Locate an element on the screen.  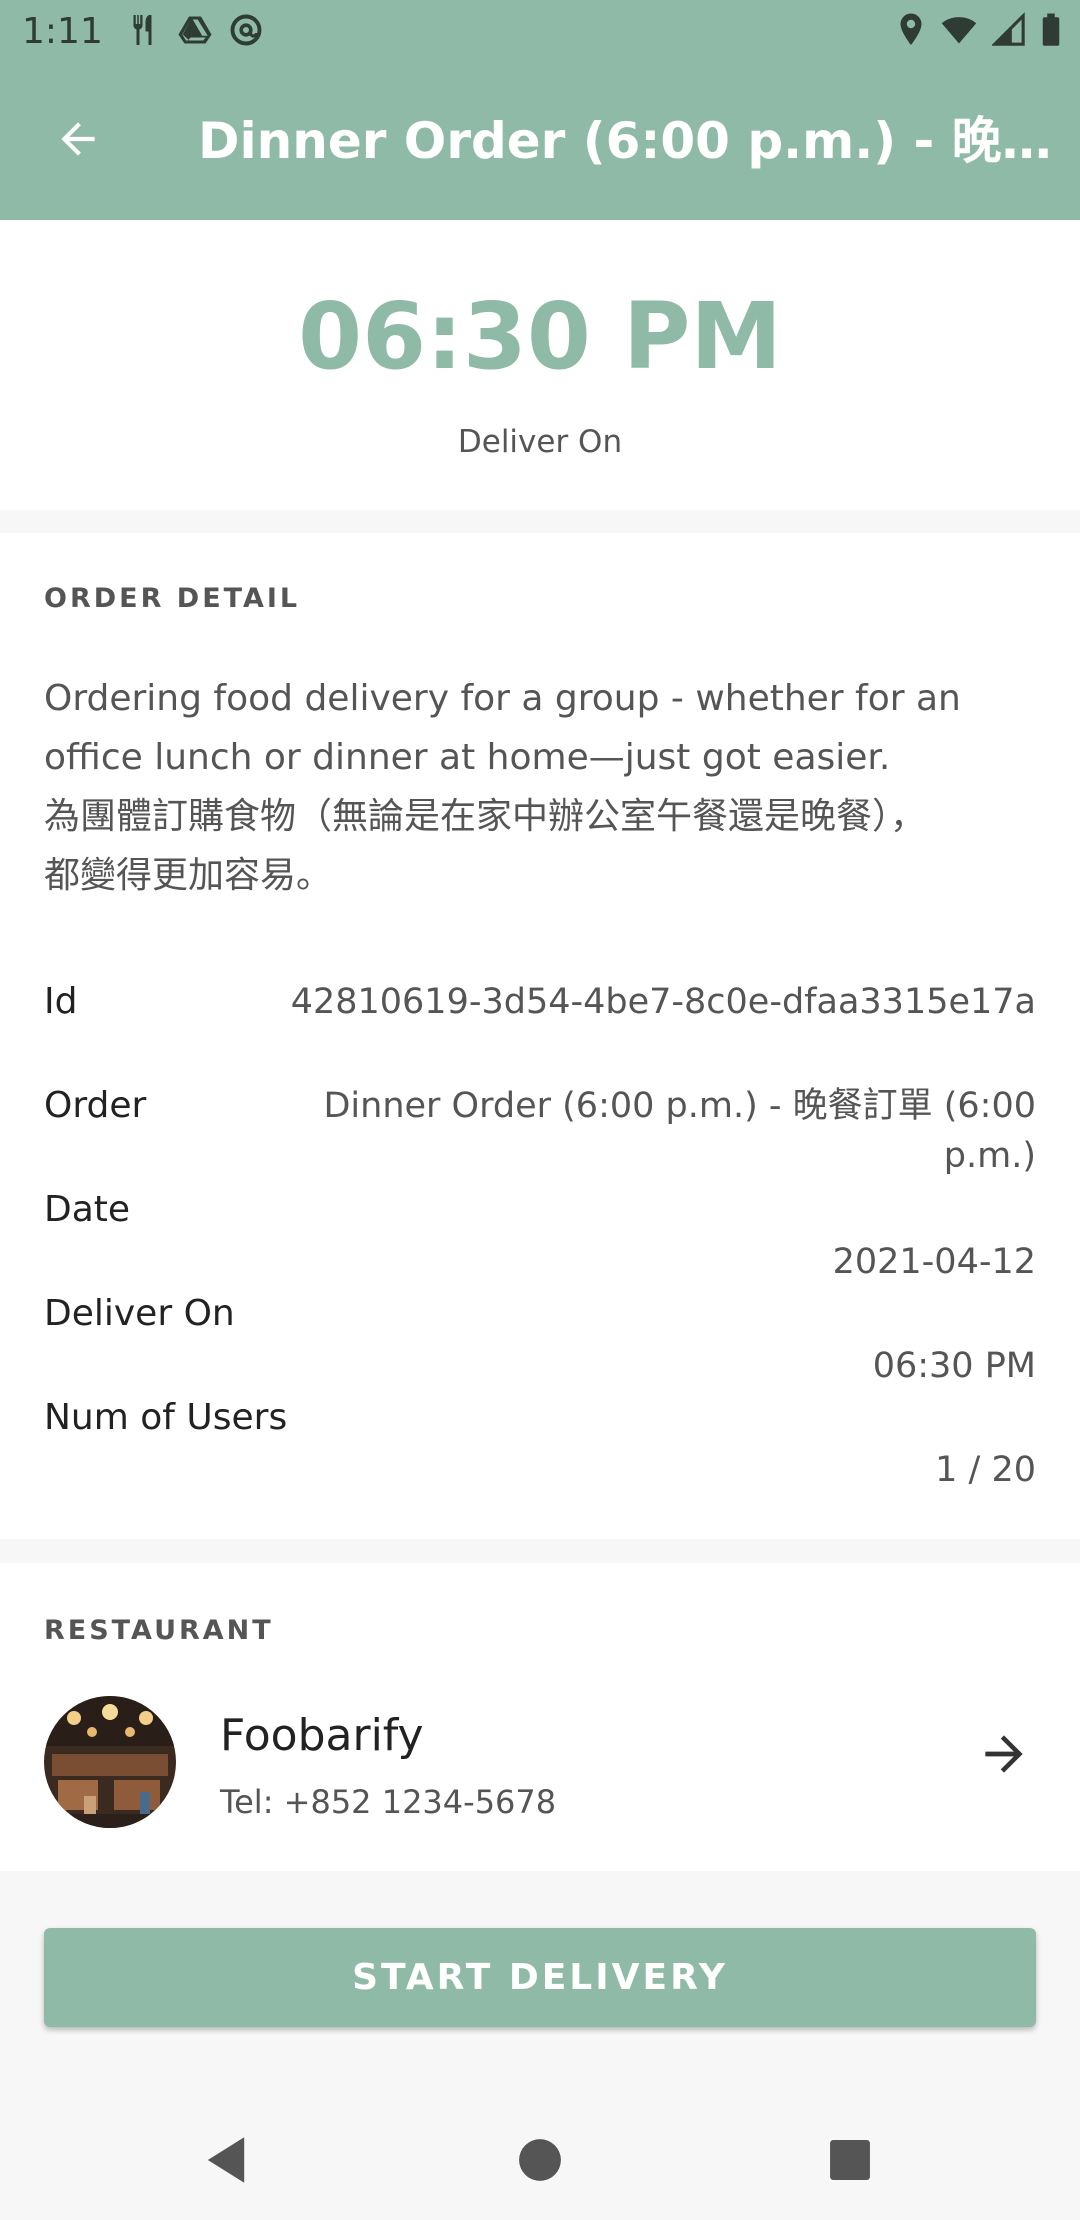
system-nav-bar is located at coordinates (540, 2155).